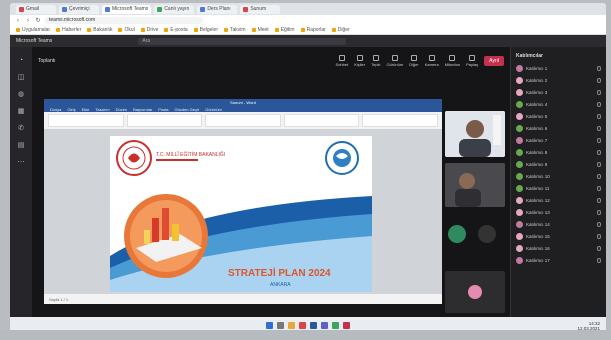 The image size is (611, 340). Describe the element at coordinates (205, 30) in the screenshot. I see `bookmark-item: Belgeler` at that location.